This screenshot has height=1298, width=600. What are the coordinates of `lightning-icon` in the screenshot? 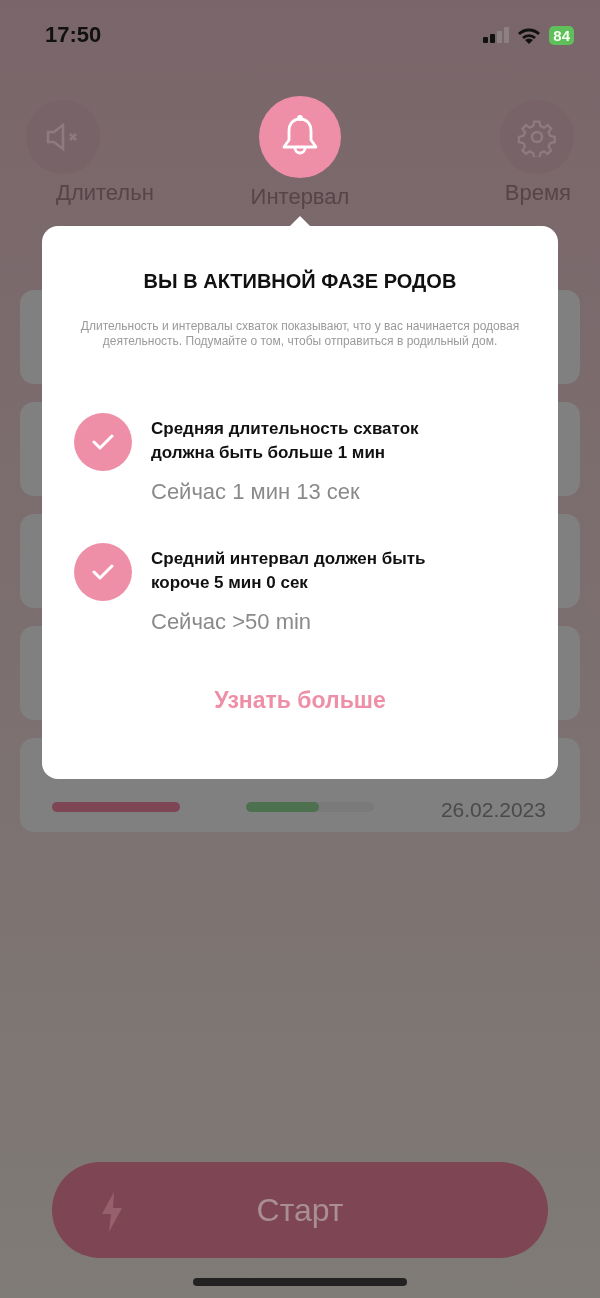 It's located at (112, 1212).